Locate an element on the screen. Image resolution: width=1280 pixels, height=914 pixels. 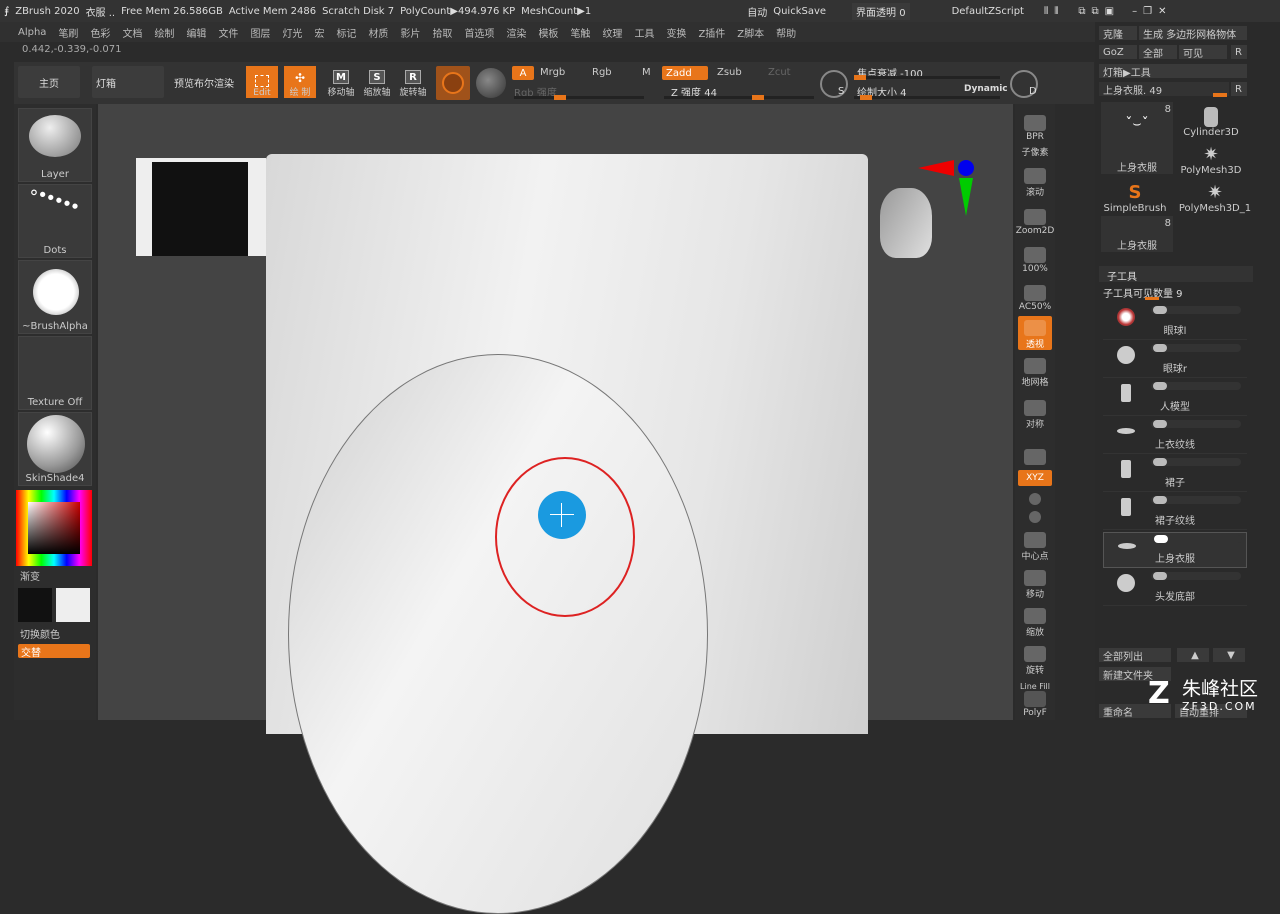
menu-item: 帮助 is located at coordinates (786, 32).